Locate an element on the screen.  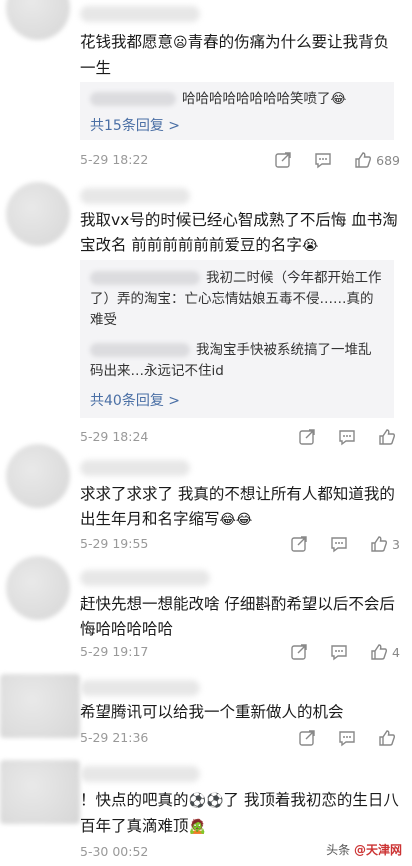
like-count: 689 is located at coordinates (388, 160).